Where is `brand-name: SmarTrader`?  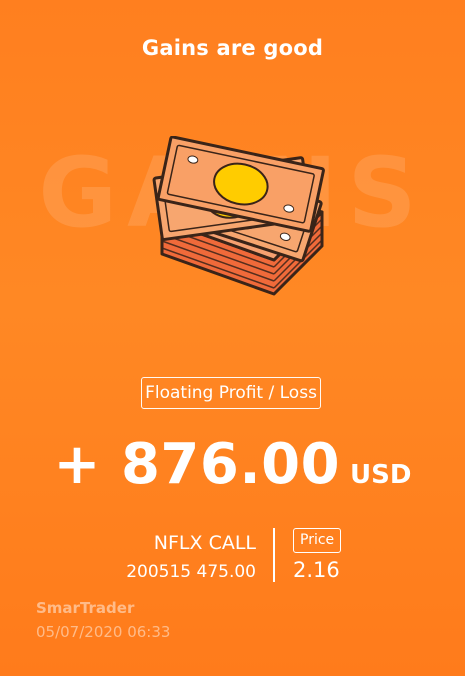 brand-name: SmarTrader is located at coordinates (85, 608).